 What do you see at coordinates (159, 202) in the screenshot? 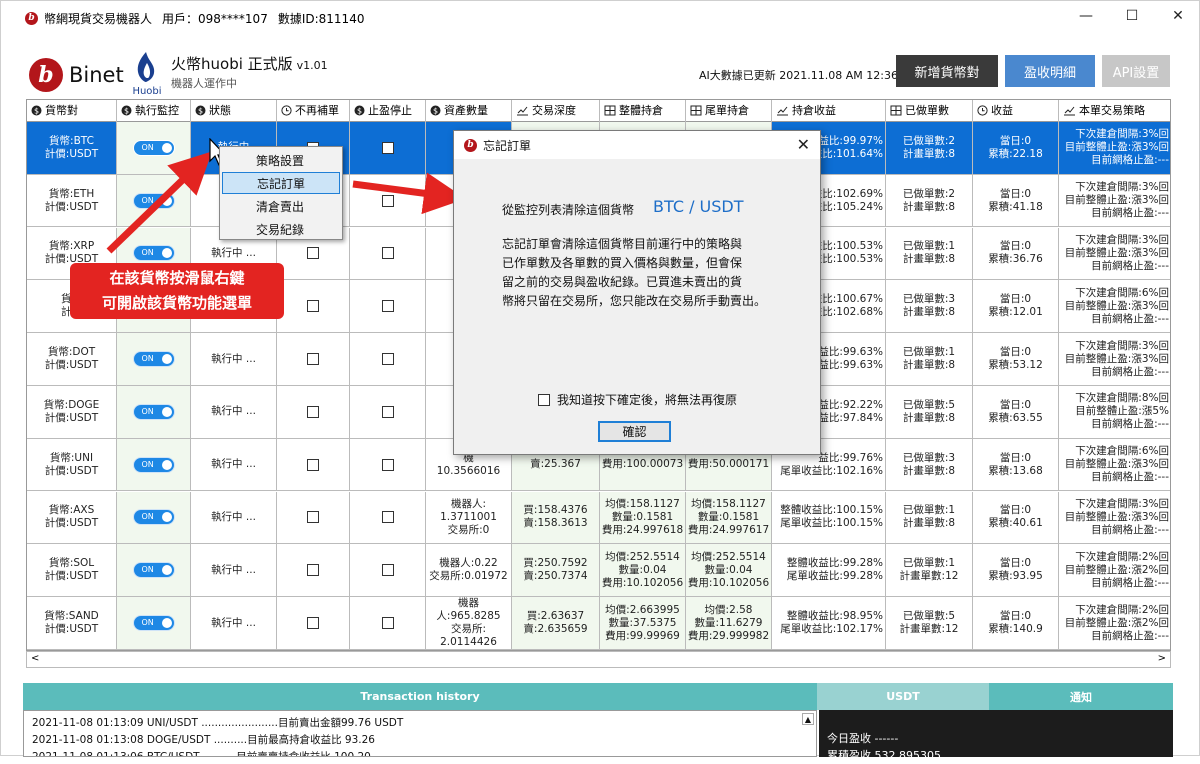
I see `arrow-to-btc-row` at bounding box center [159, 202].